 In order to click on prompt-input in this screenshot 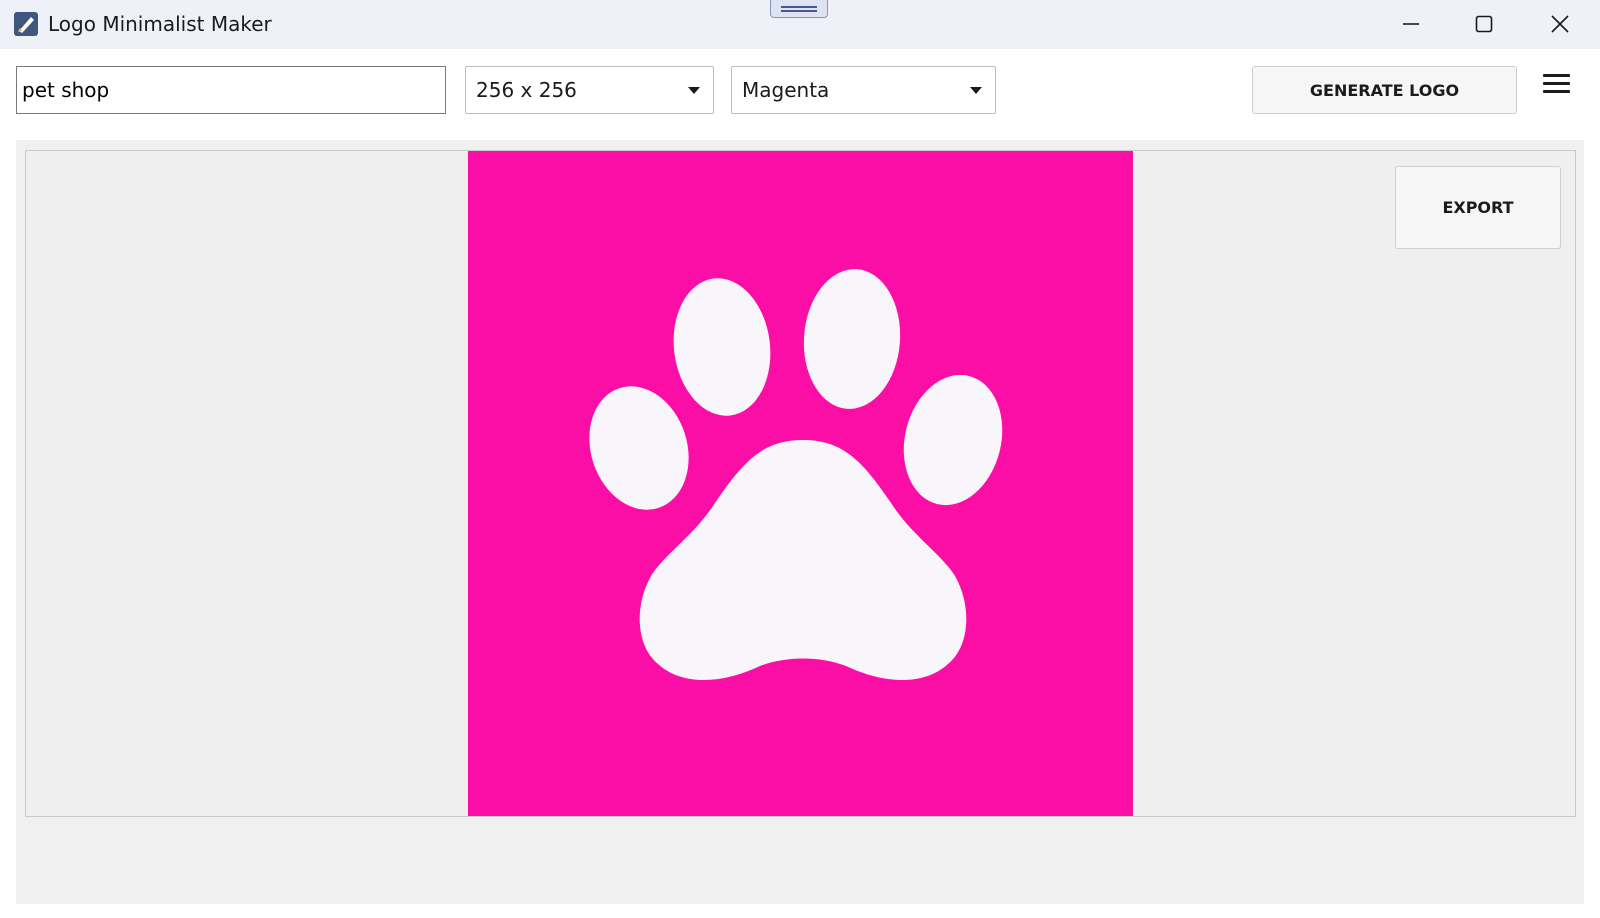, I will do `click(231, 90)`.